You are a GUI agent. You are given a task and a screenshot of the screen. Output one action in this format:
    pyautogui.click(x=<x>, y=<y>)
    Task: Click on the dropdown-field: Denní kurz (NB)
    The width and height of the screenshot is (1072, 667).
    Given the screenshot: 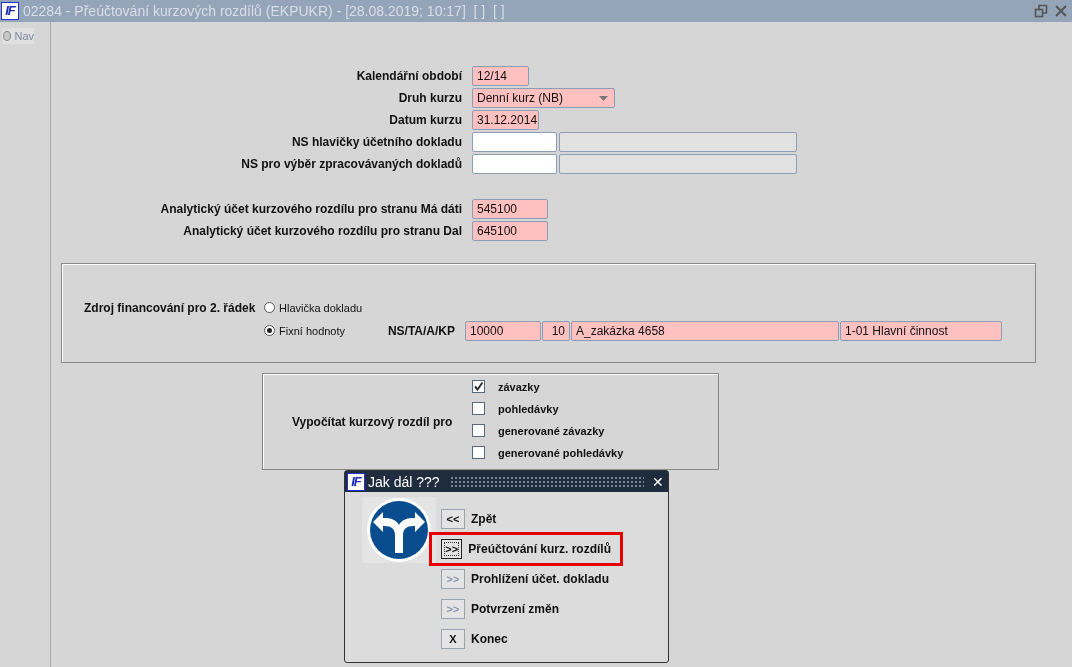 What is the action you would take?
    pyautogui.click(x=543, y=98)
    